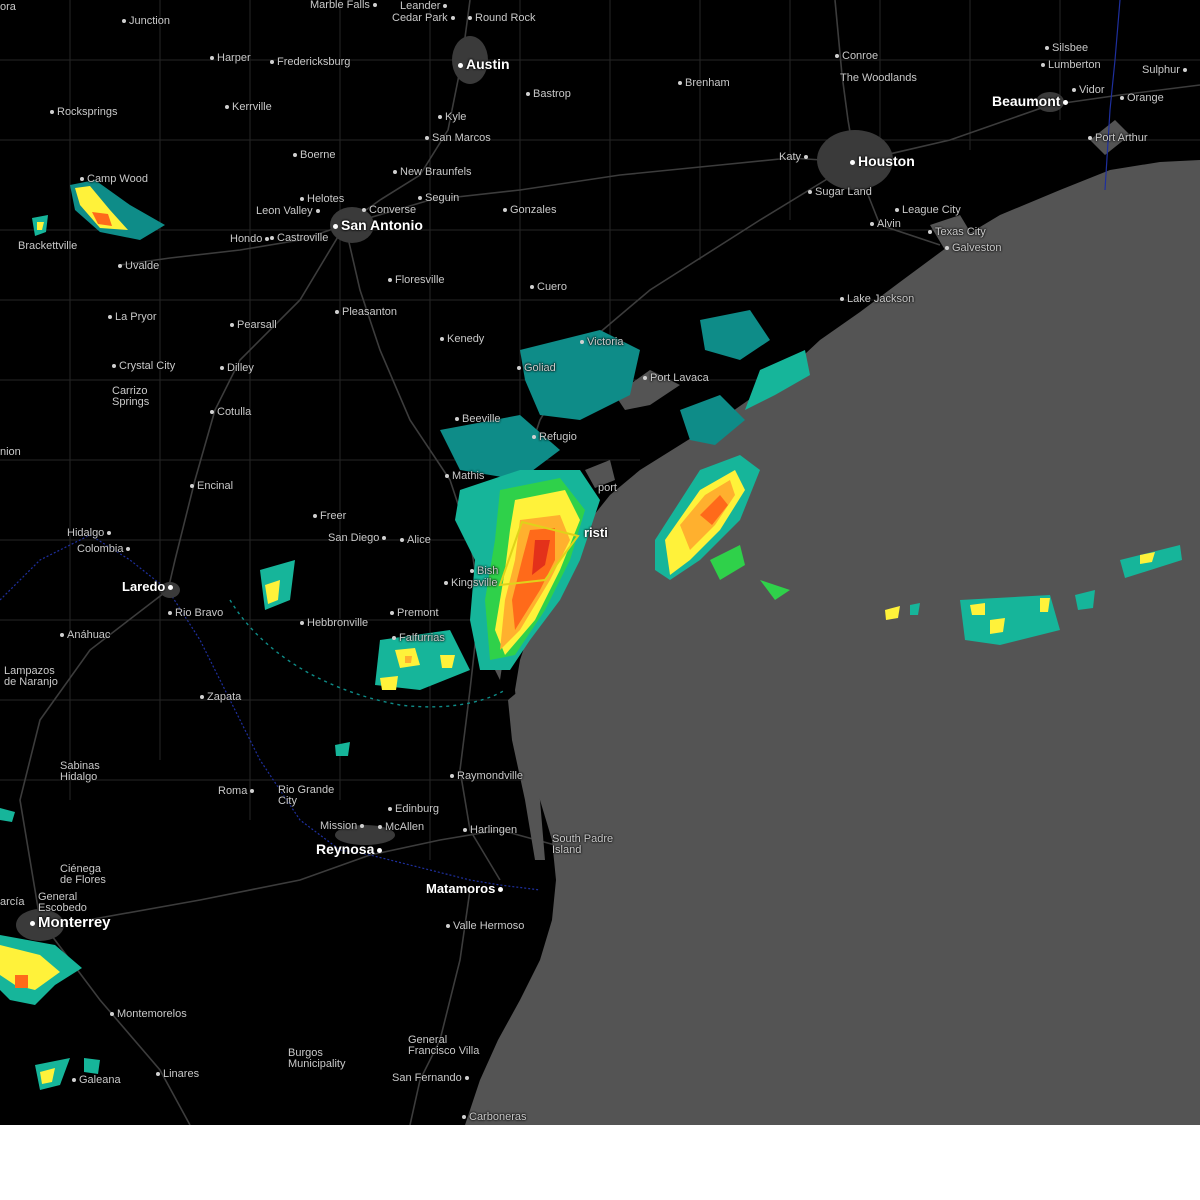 This screenshot has height=1200, width=1200. What do you see at coordinates (418, 638) in the screenshot?
I see `city-falfurrias: Falfurrias` at bounding box center [418, 638].